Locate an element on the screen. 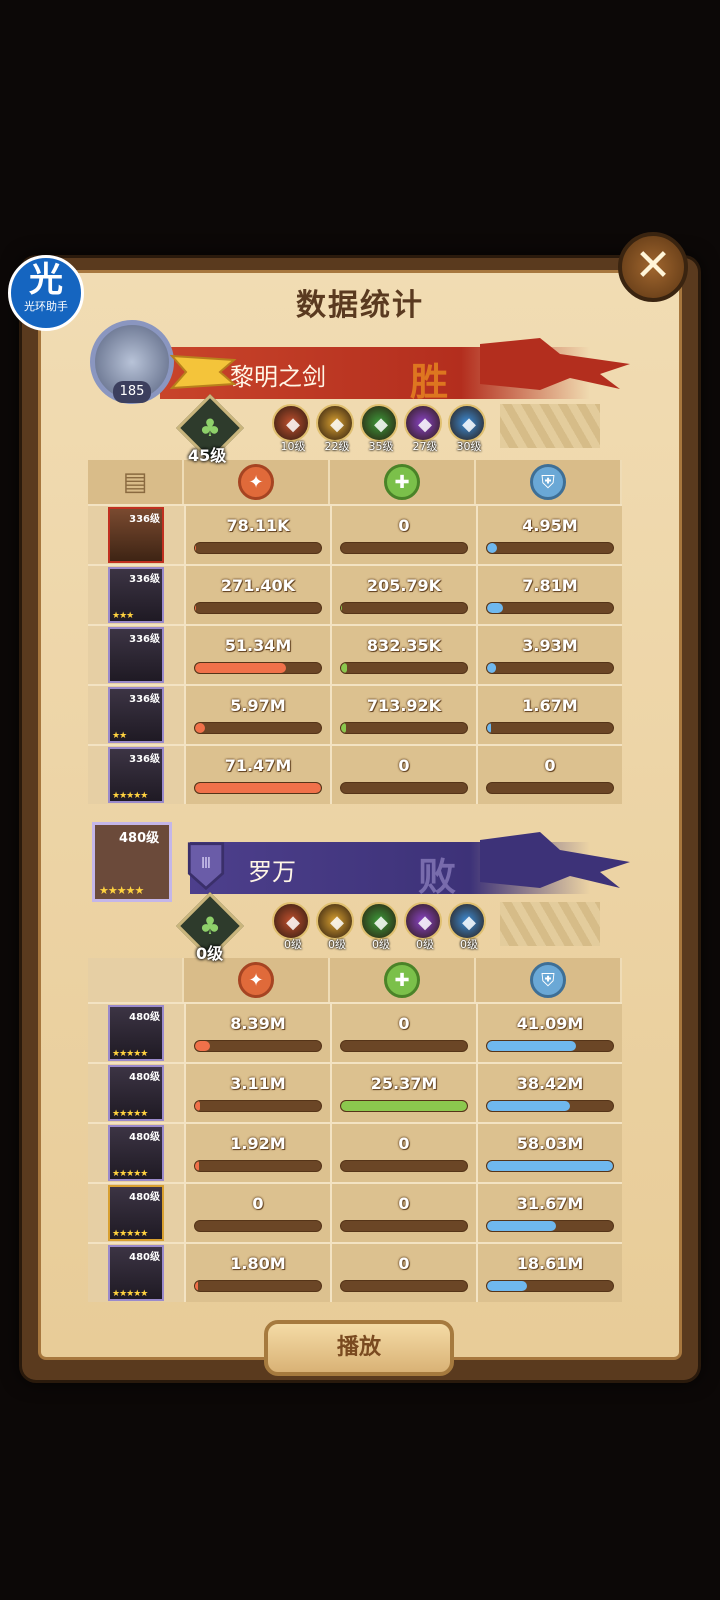 This screenshot has height=1600, width=720. hero-portrait: 336级 ★★★ is located at coordinates (136, 595).